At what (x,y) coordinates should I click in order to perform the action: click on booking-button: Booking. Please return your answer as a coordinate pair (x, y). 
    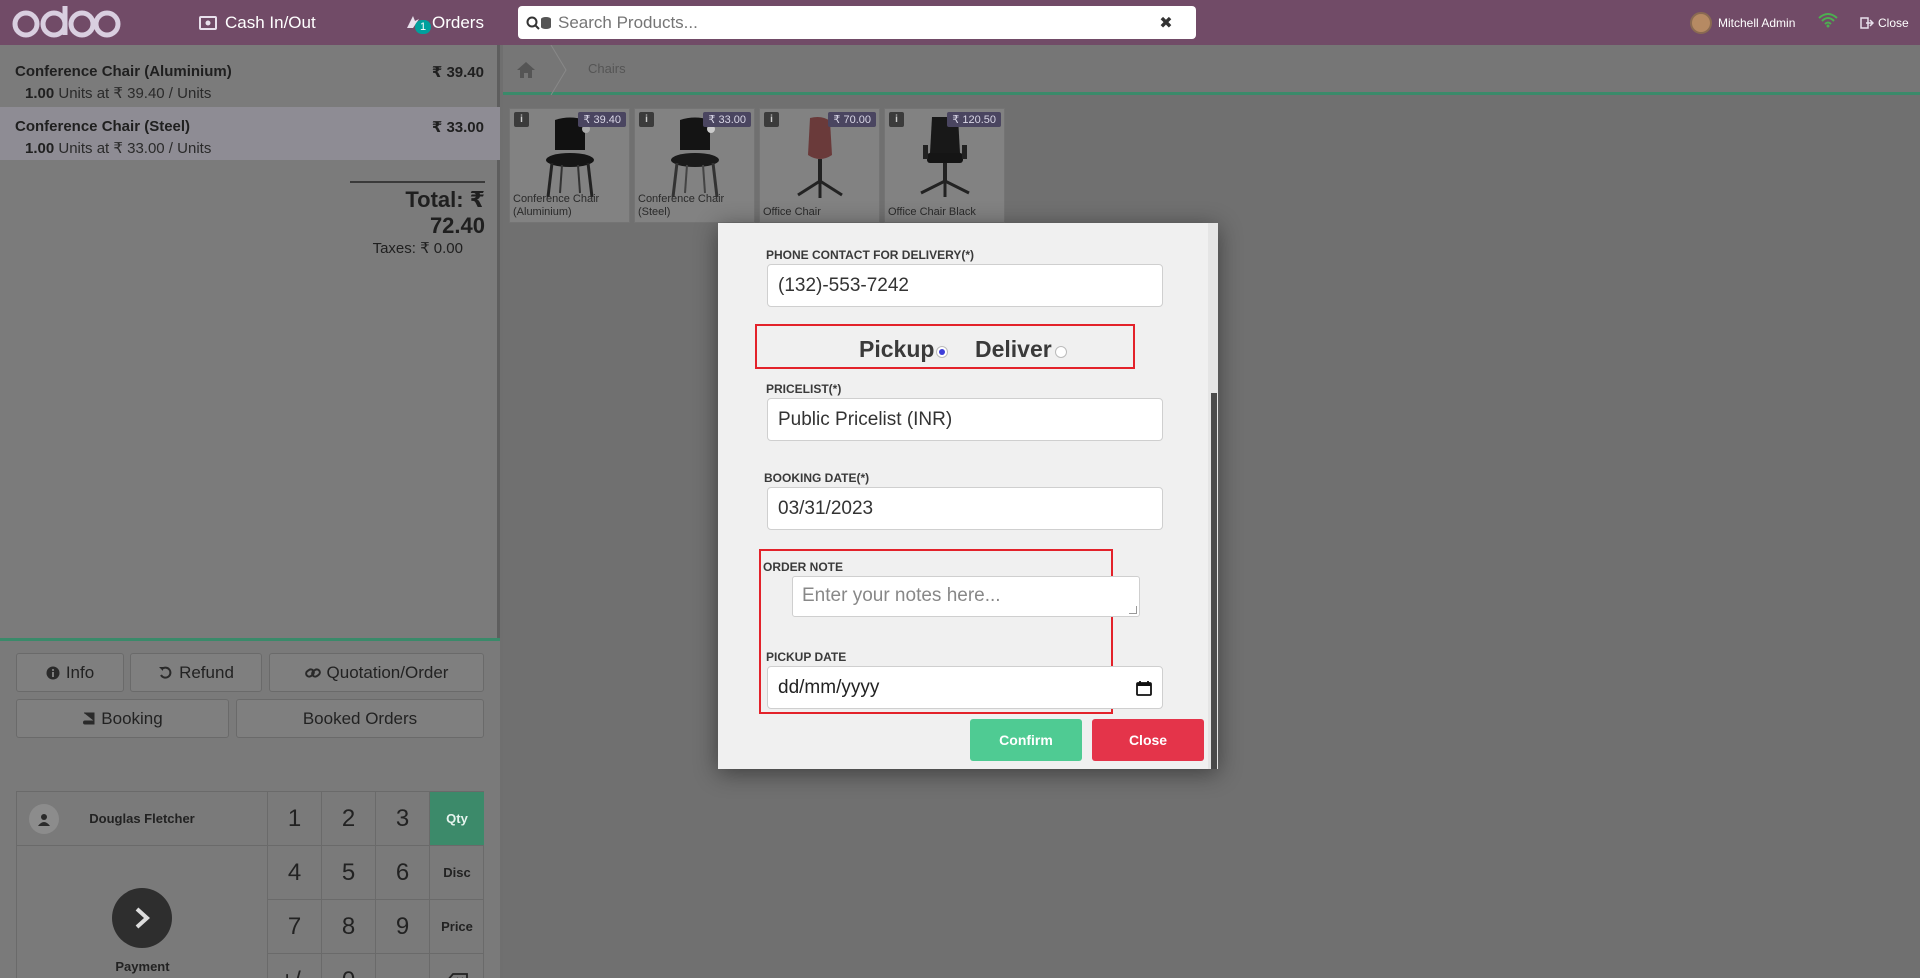
    Looking at the image, I should click on (122, 718).